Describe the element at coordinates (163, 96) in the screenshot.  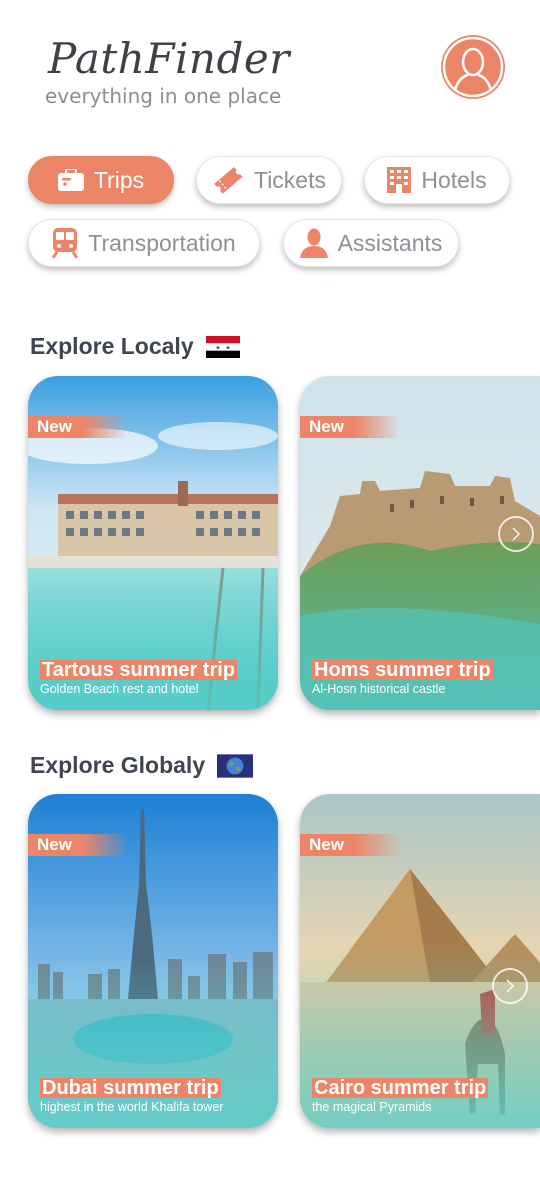
I see `app-tagline: everything in one place` at that location.